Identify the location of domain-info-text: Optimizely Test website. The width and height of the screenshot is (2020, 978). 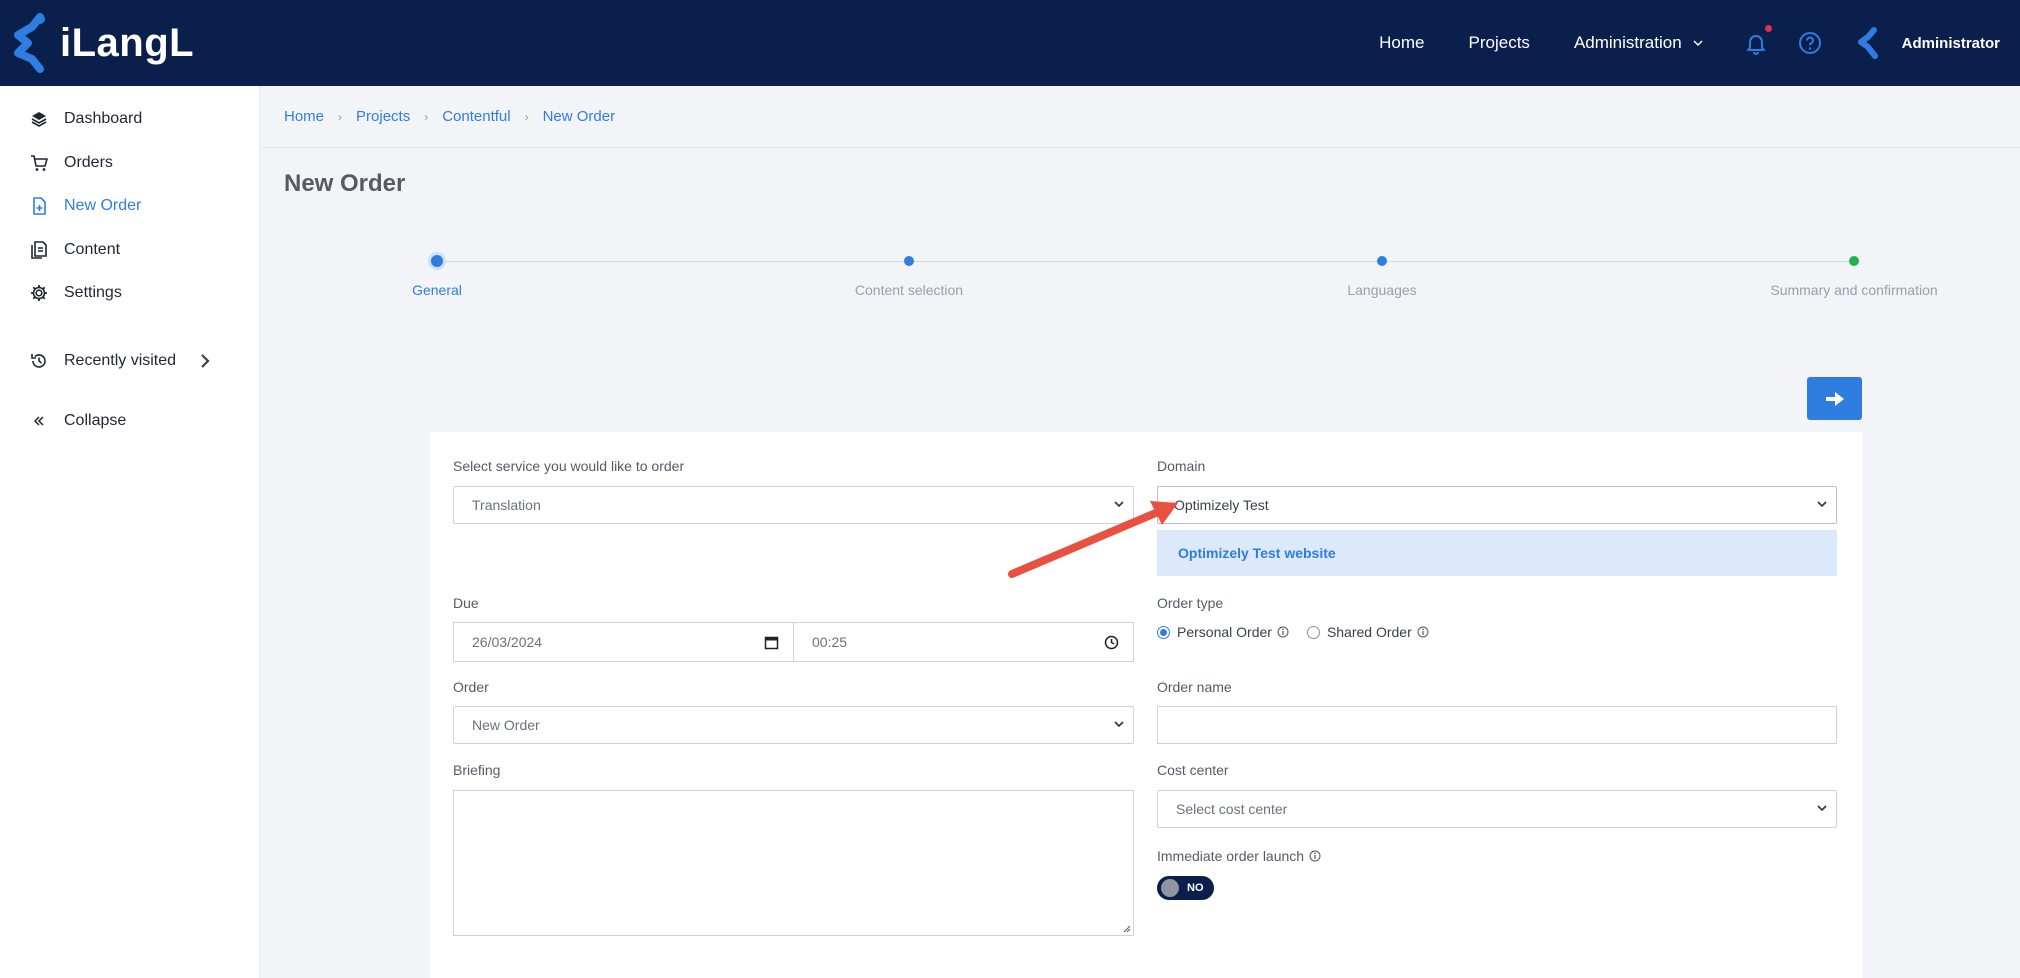
(1257, 553).